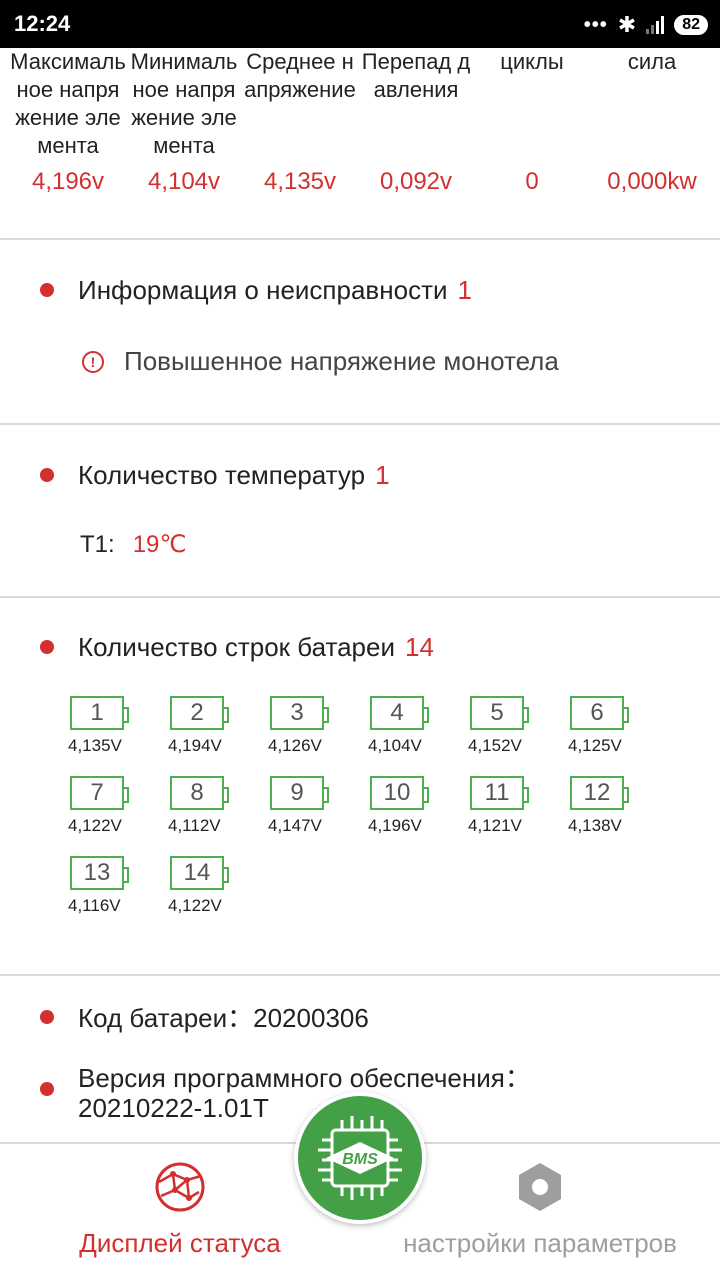 Image resolution: width=720 pixels, height=1280 pixels. I want to click on cell-item: 13 4,116V, so click(108, 892).